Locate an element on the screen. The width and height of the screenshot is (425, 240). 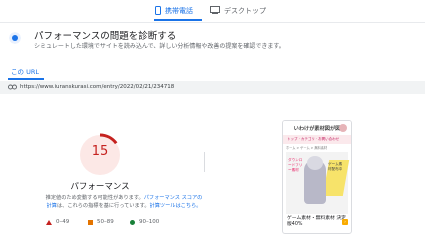
legend-average: 50–89 is located at coordinates (101, 222).